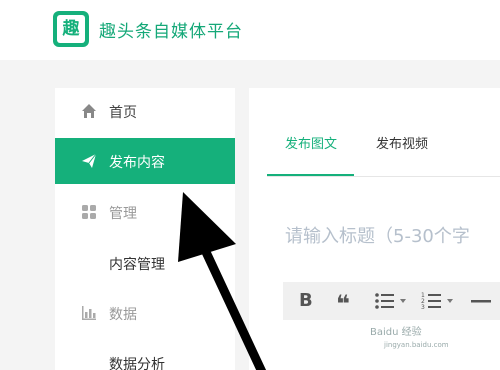 This screenshot has height=370, width=500. What do you see at coordinates (416, 345) in the screenshot?
I see `watermark-url: jingyan.baidu.com` at bounding box center [416, 345].